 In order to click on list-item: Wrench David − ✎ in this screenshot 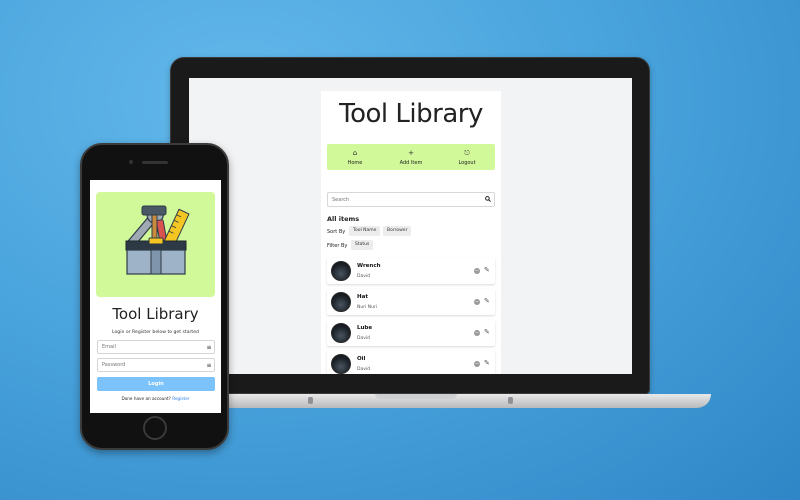, I will do `click(411, 271)`.